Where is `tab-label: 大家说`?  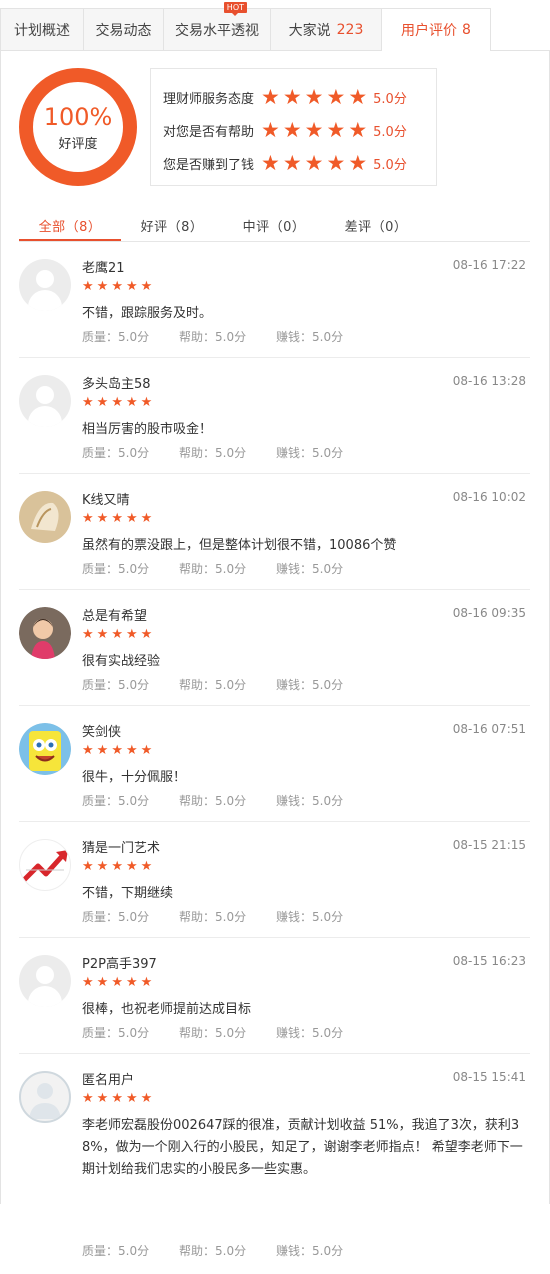
tab-label: 大家说 is located at coordinates (309, 30).